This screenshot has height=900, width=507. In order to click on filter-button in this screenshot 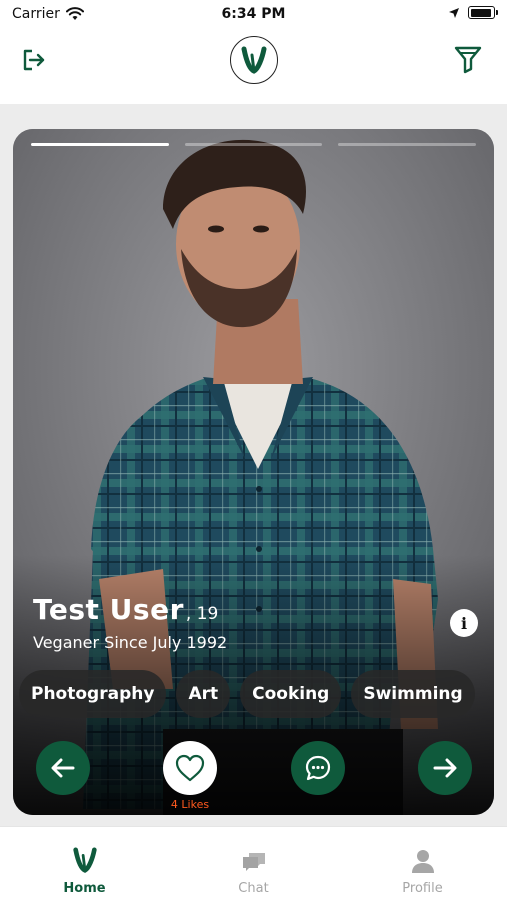, I will do `click(468, 59)`.